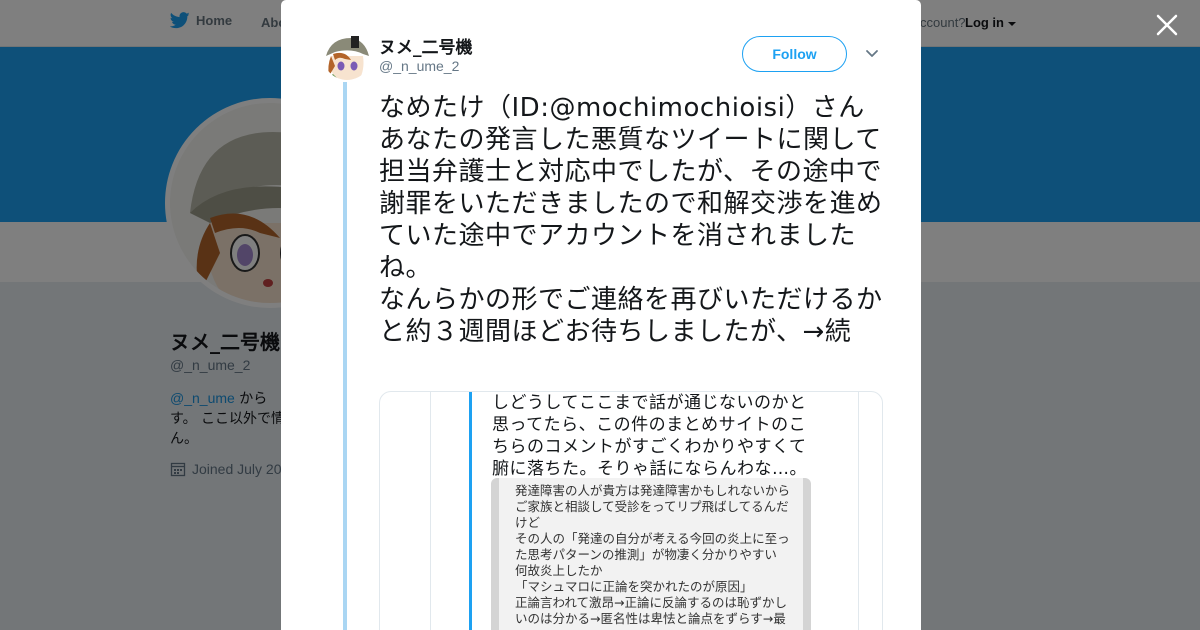 This screenshot has height=630, width=1200. Describe the element at coordinates (426, 45) in the screenshot. I see `tweet-author-name: ヌメ_二号機` at that location.